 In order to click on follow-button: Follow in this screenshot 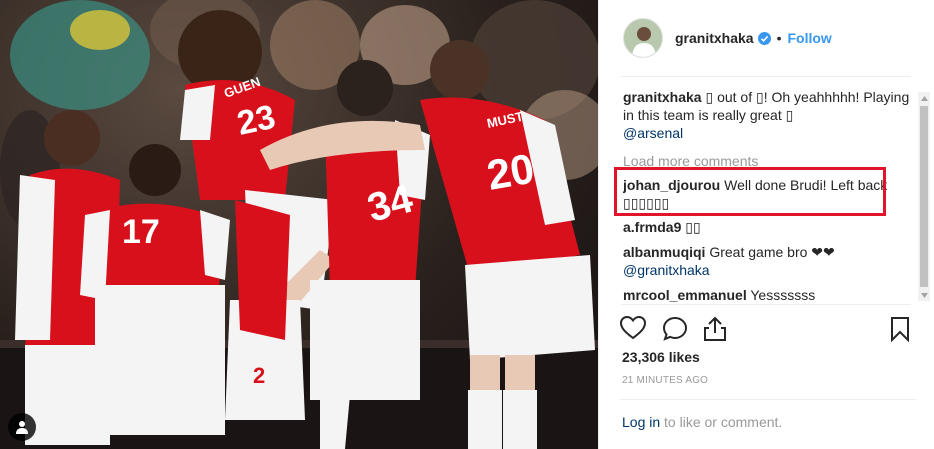, I will do `click(810, 38)`.